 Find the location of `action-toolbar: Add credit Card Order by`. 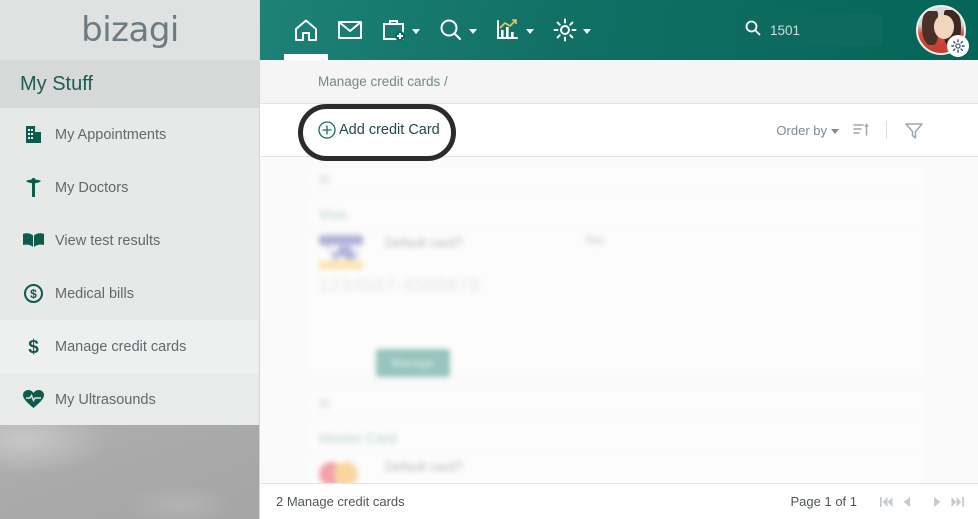

action-toolbar: Add credit Card Order by is located at coordinates (619, 130).